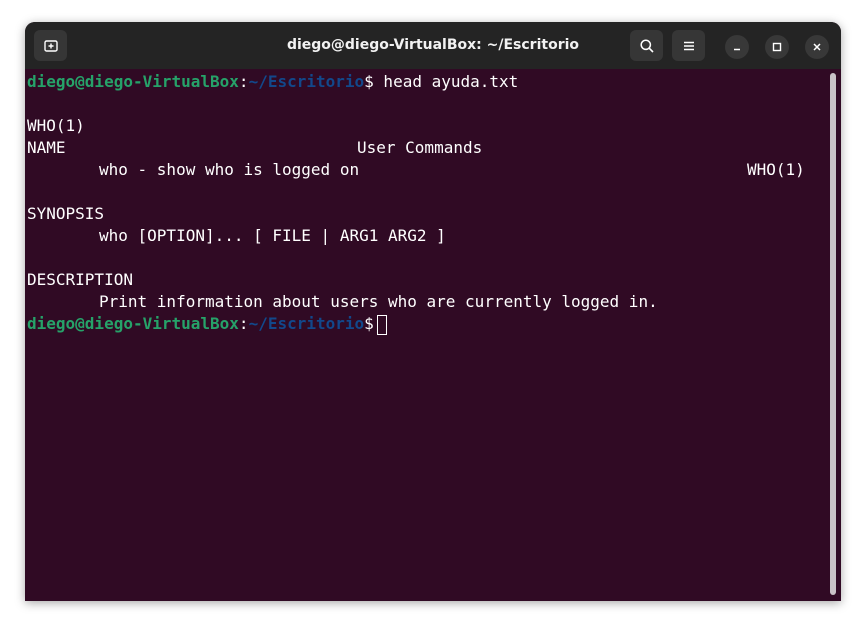 The width and height of the screenshot is (866, 629). Describe the element at coordinates (56, 125) in the screenshot. I see `man-header-left: WHO(1)` at that location.